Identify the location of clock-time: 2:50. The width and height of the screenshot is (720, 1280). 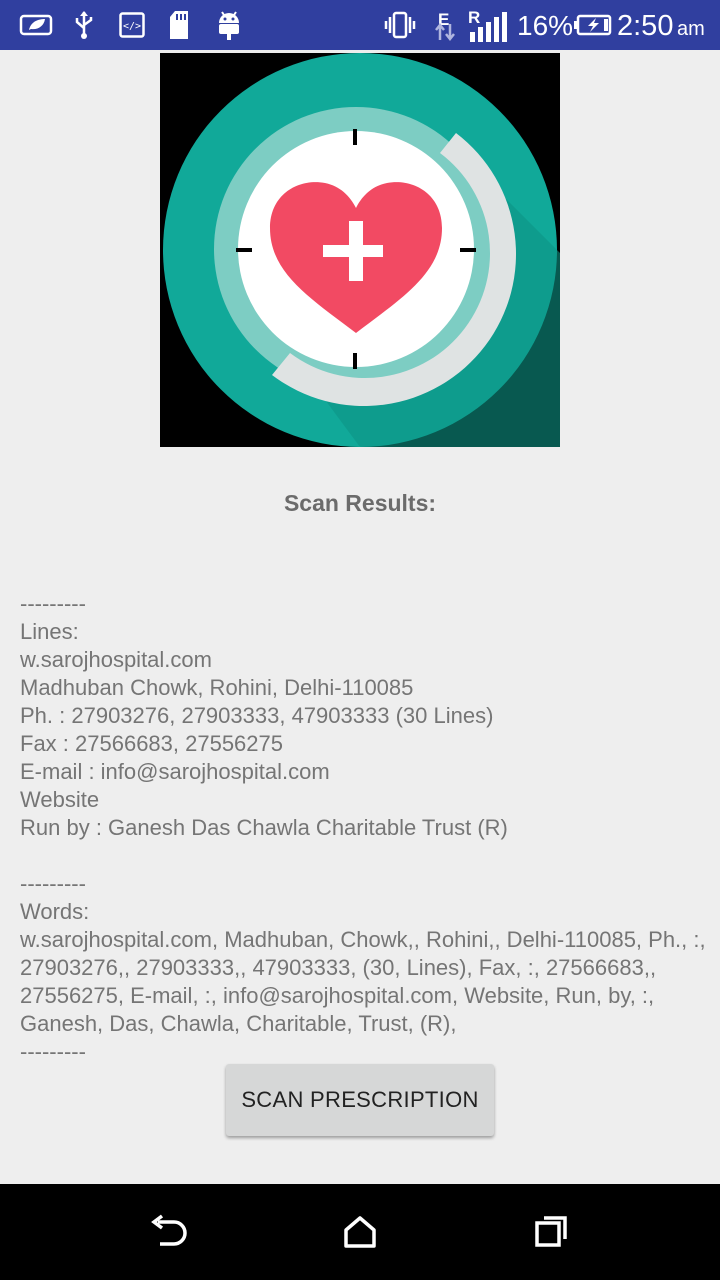
(645, 26).